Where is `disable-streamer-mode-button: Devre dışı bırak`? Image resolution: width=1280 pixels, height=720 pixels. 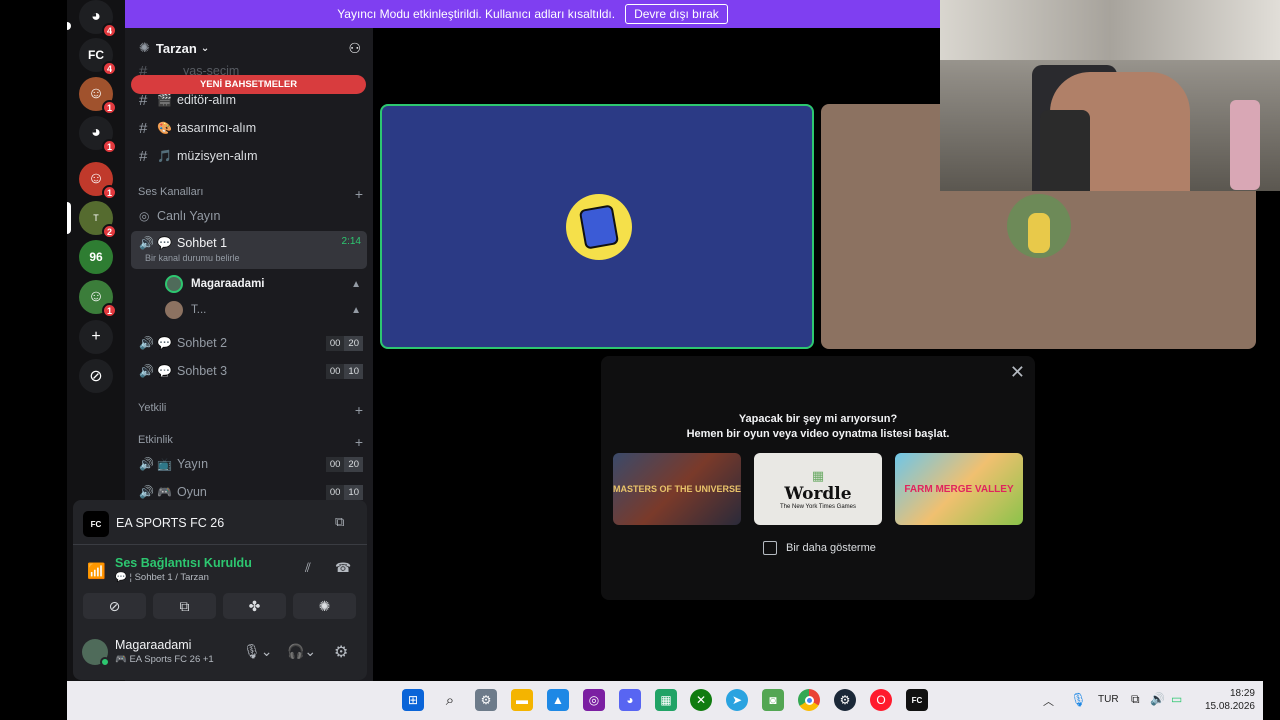
disable-streamer-mode-button: Devre dışı bırak is located at coordinates (676, 14).